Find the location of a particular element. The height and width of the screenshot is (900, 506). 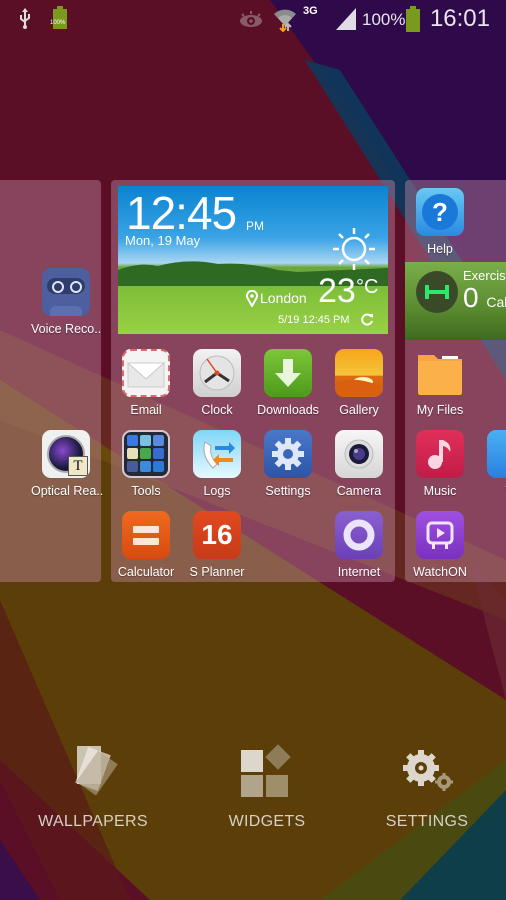

downloads-icon is located at coordinates (288, 373).